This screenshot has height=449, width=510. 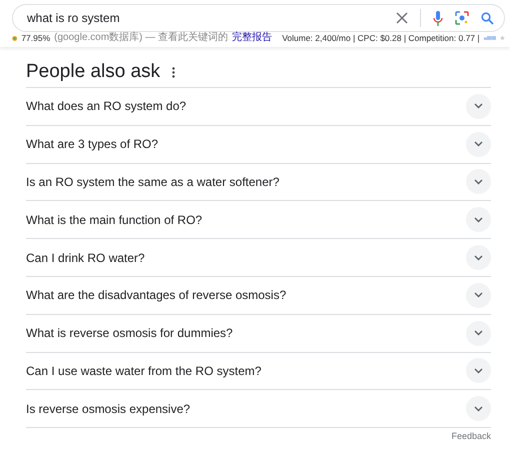 I want to click on source-text: (google.com数据库) — 查看此关键词的, so click(x=141, y=38).